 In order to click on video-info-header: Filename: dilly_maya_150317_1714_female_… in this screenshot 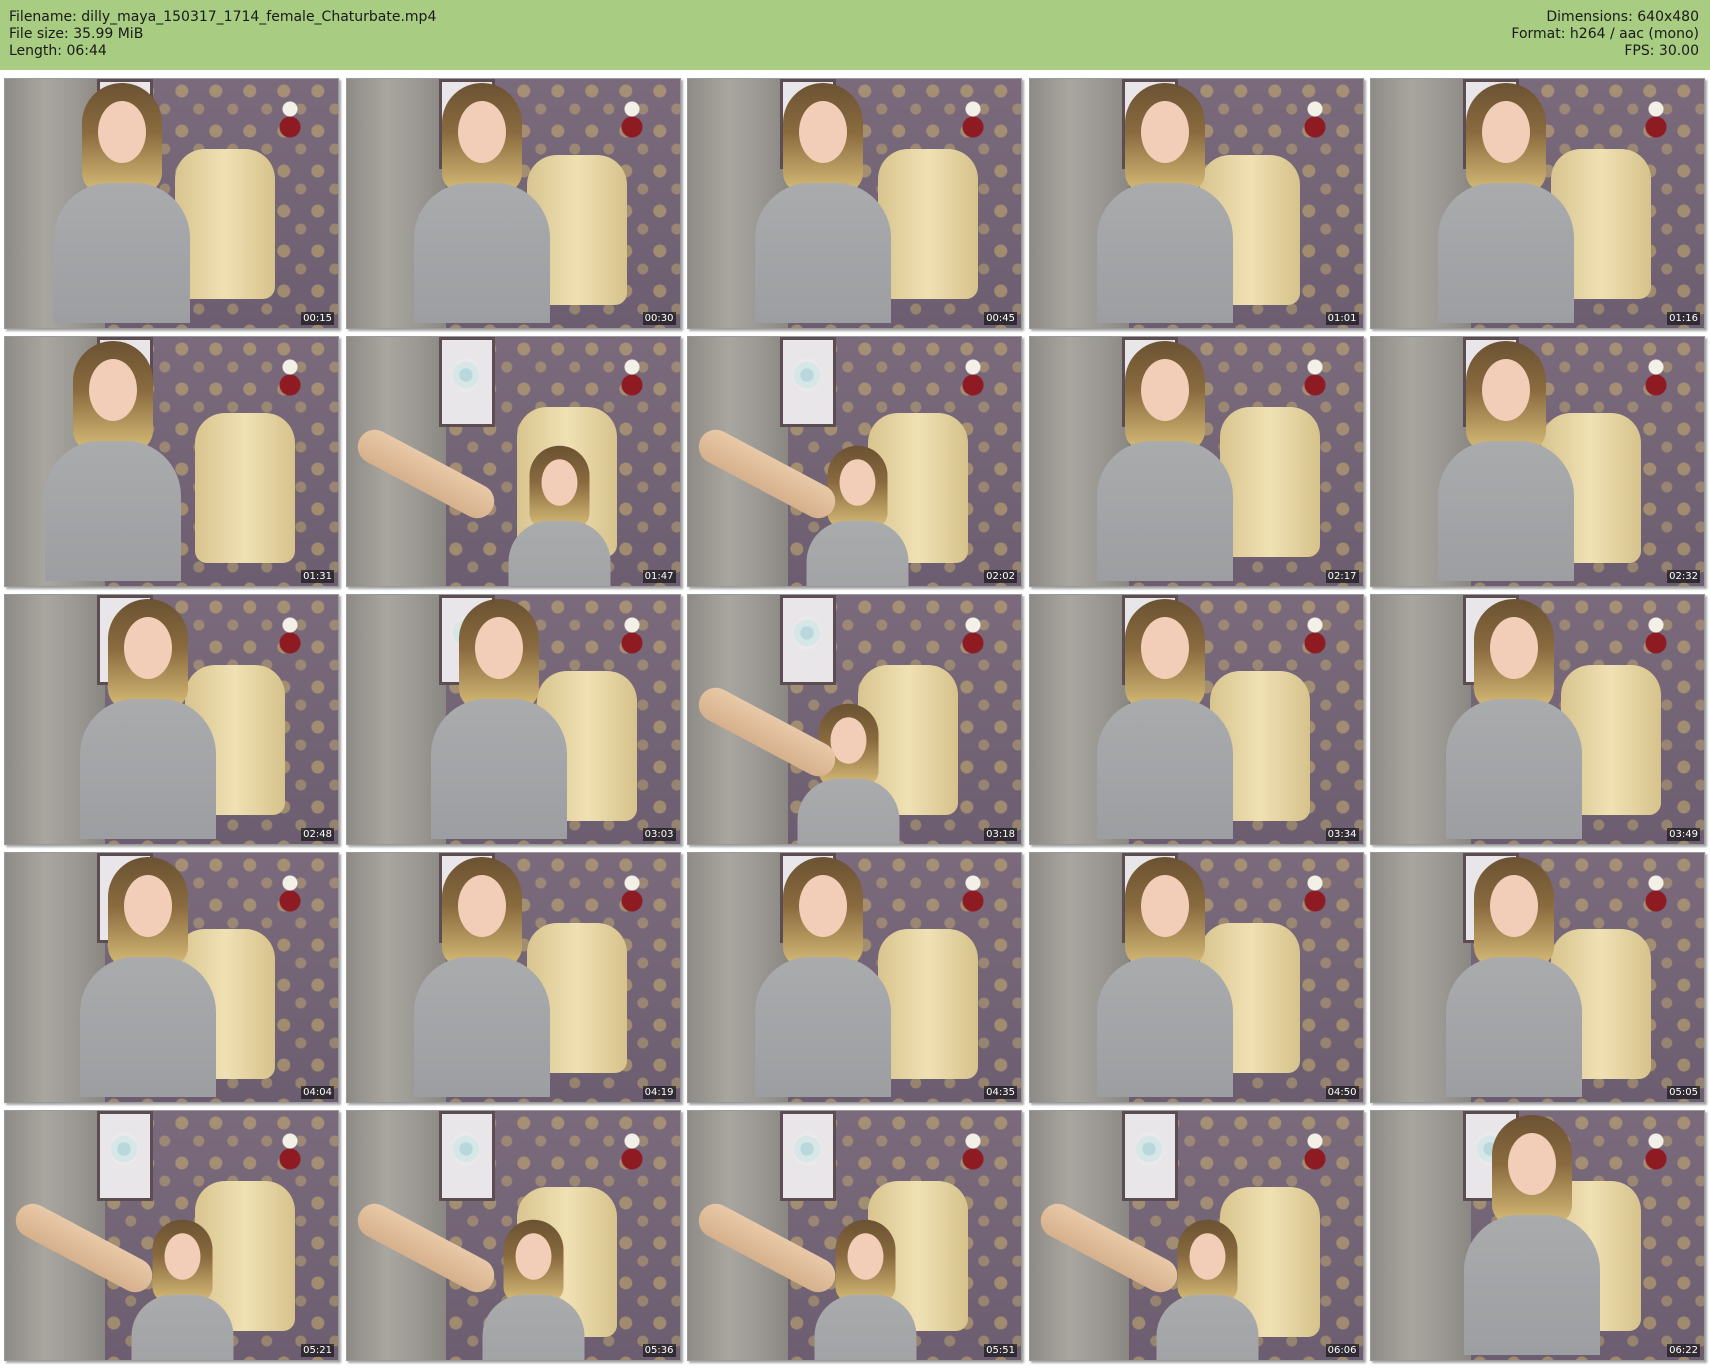, I will do `click(855, 35)`.